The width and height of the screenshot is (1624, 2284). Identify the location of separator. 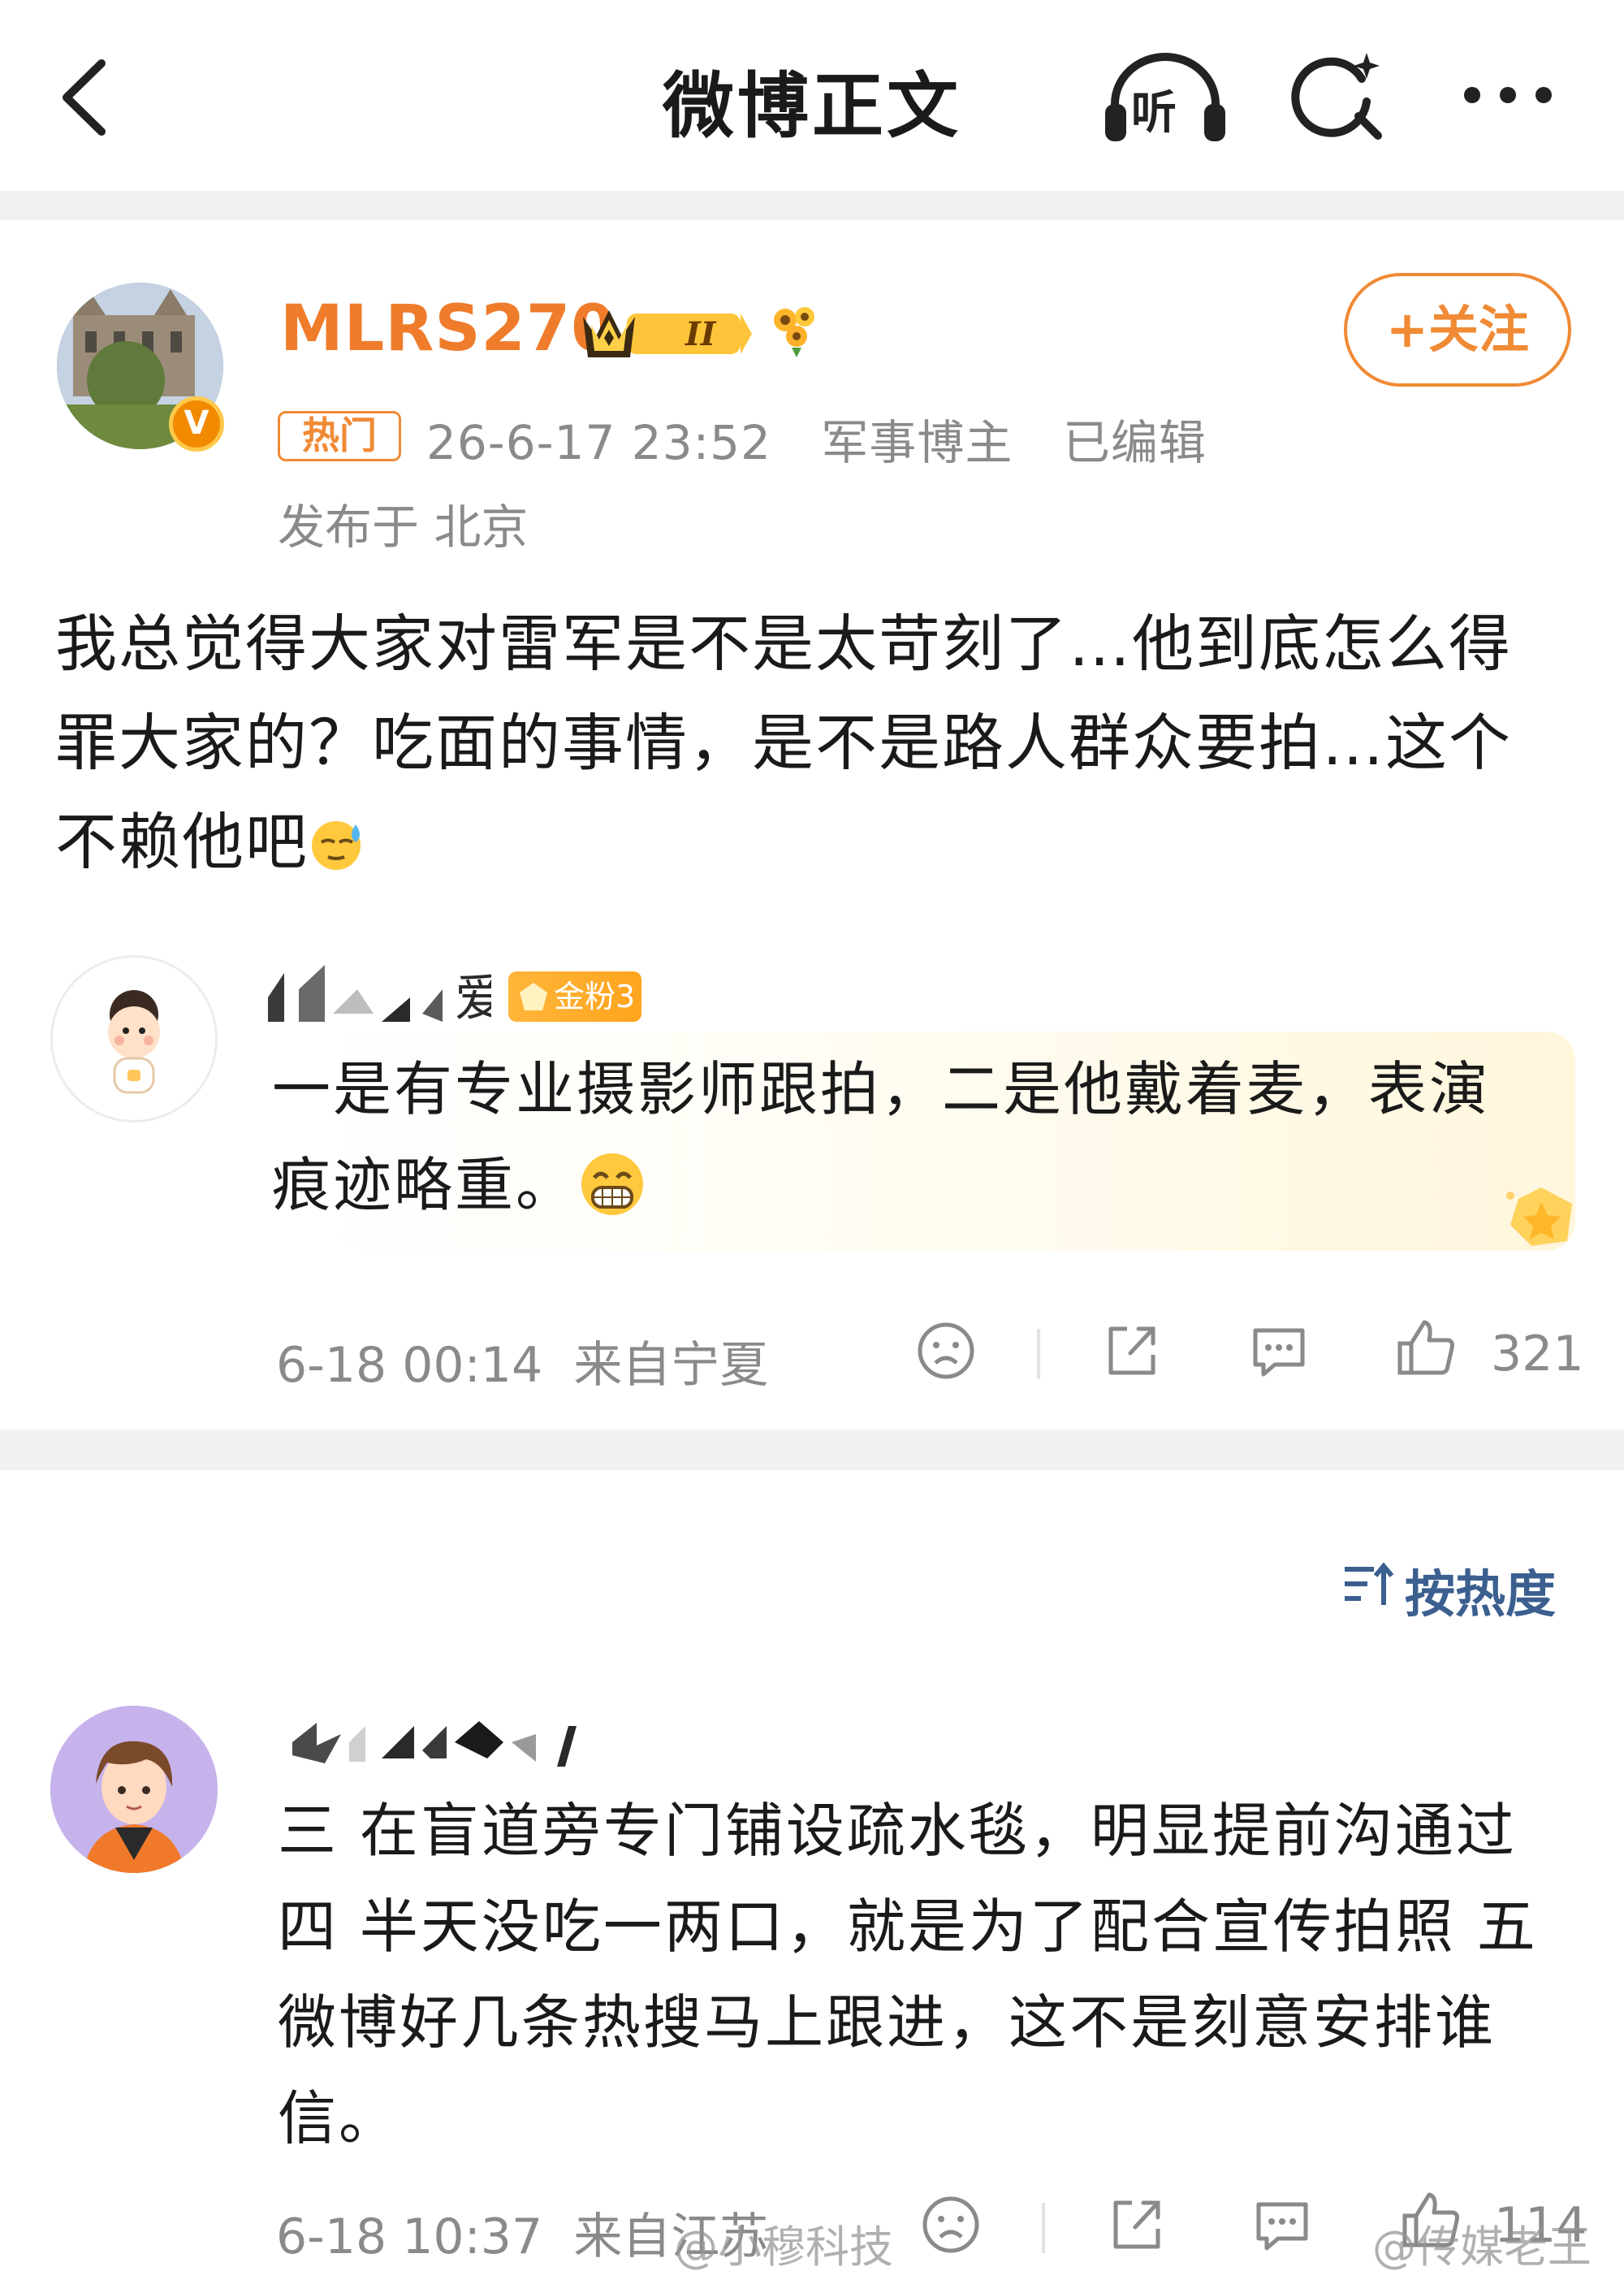
(812, 205).